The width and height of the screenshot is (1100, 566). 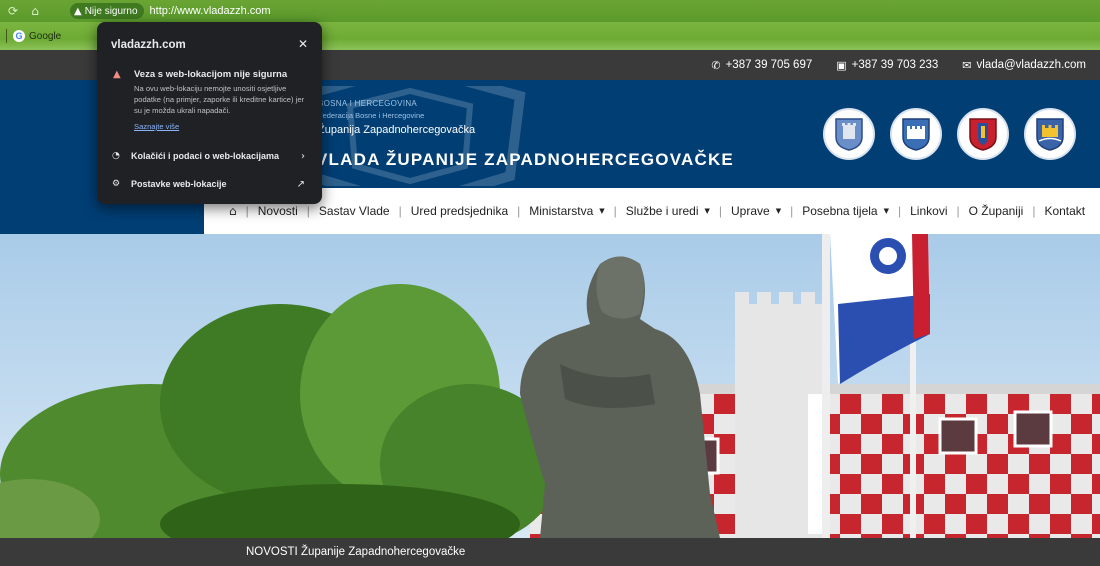 I want to click on email-contact: ✉ vlada@vladazzh.com, so click(x=1024, y=65).